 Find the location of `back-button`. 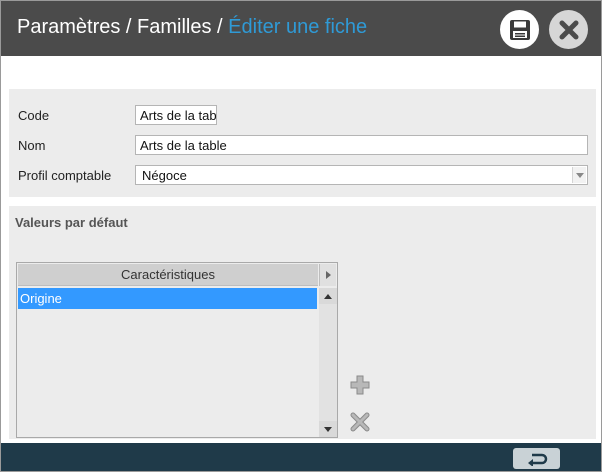

back-button is located at coordinates (536, 458).